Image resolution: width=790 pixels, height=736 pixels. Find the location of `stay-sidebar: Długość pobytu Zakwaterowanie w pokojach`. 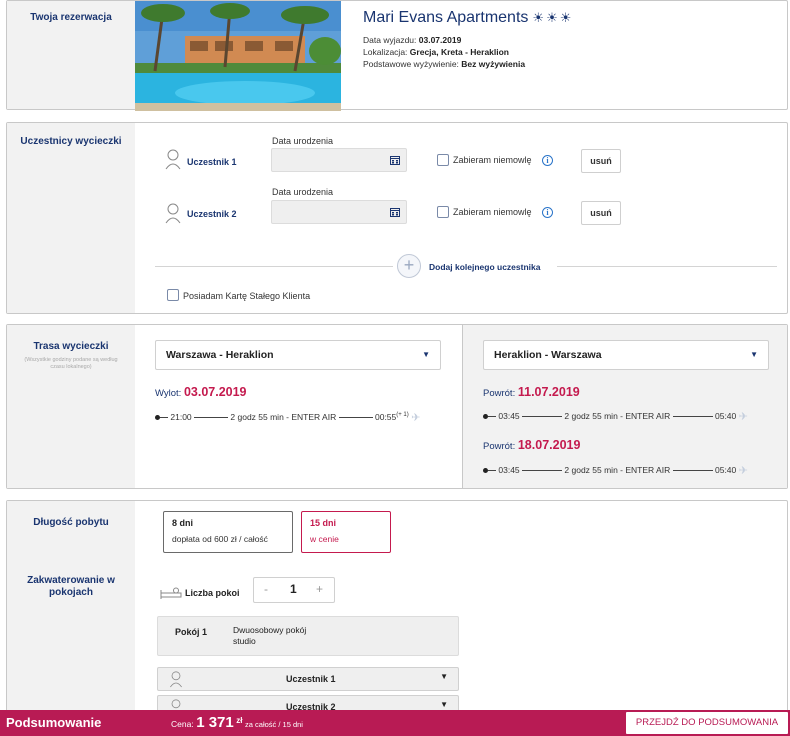

stay-sidebar: Długość pobytu Zakwaterowanie w pokojach is located at coordinates (71, 618).